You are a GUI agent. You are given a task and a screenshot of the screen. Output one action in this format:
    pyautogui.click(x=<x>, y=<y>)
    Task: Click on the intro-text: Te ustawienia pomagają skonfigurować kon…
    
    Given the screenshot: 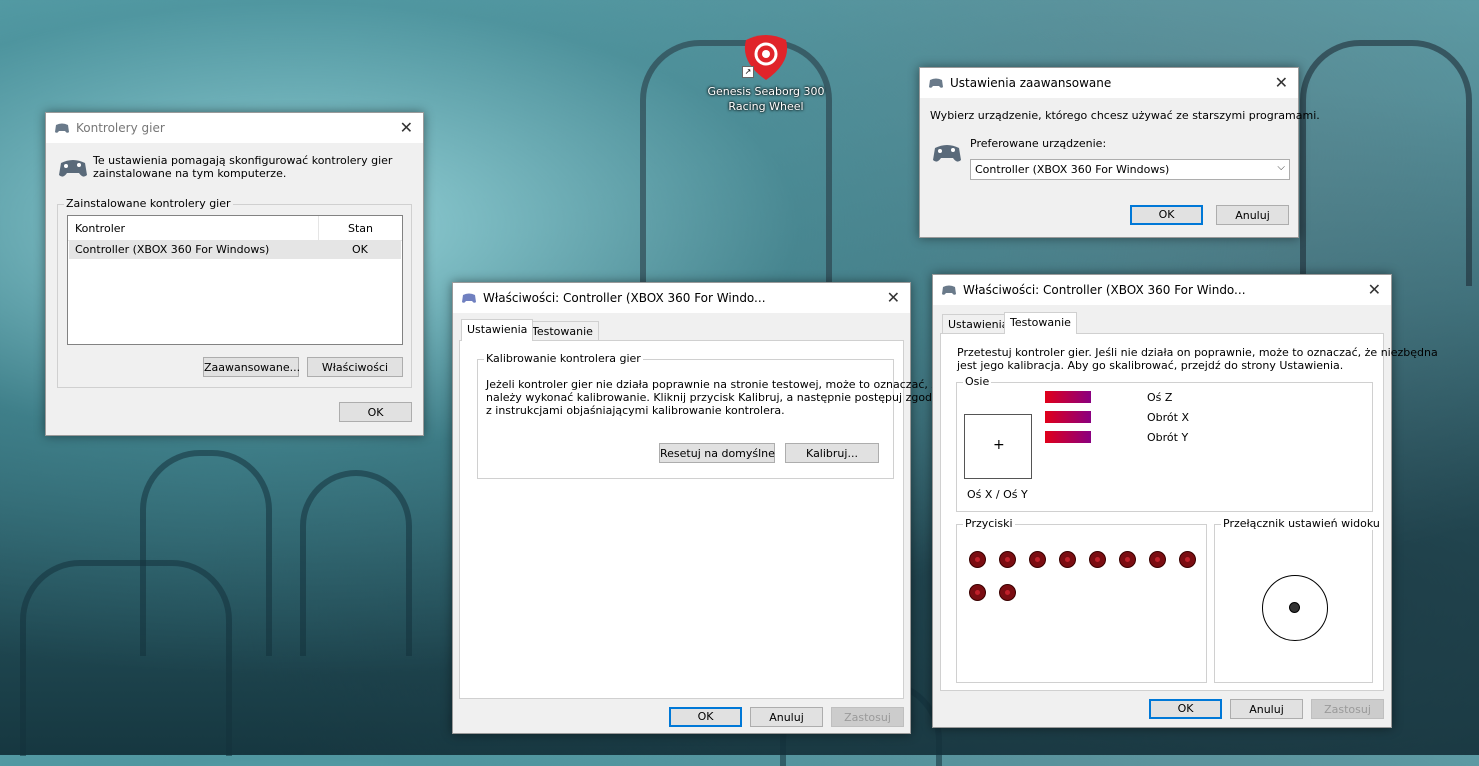 What is the action you would take?
    pyautogui.click(x=243, y=167)
    